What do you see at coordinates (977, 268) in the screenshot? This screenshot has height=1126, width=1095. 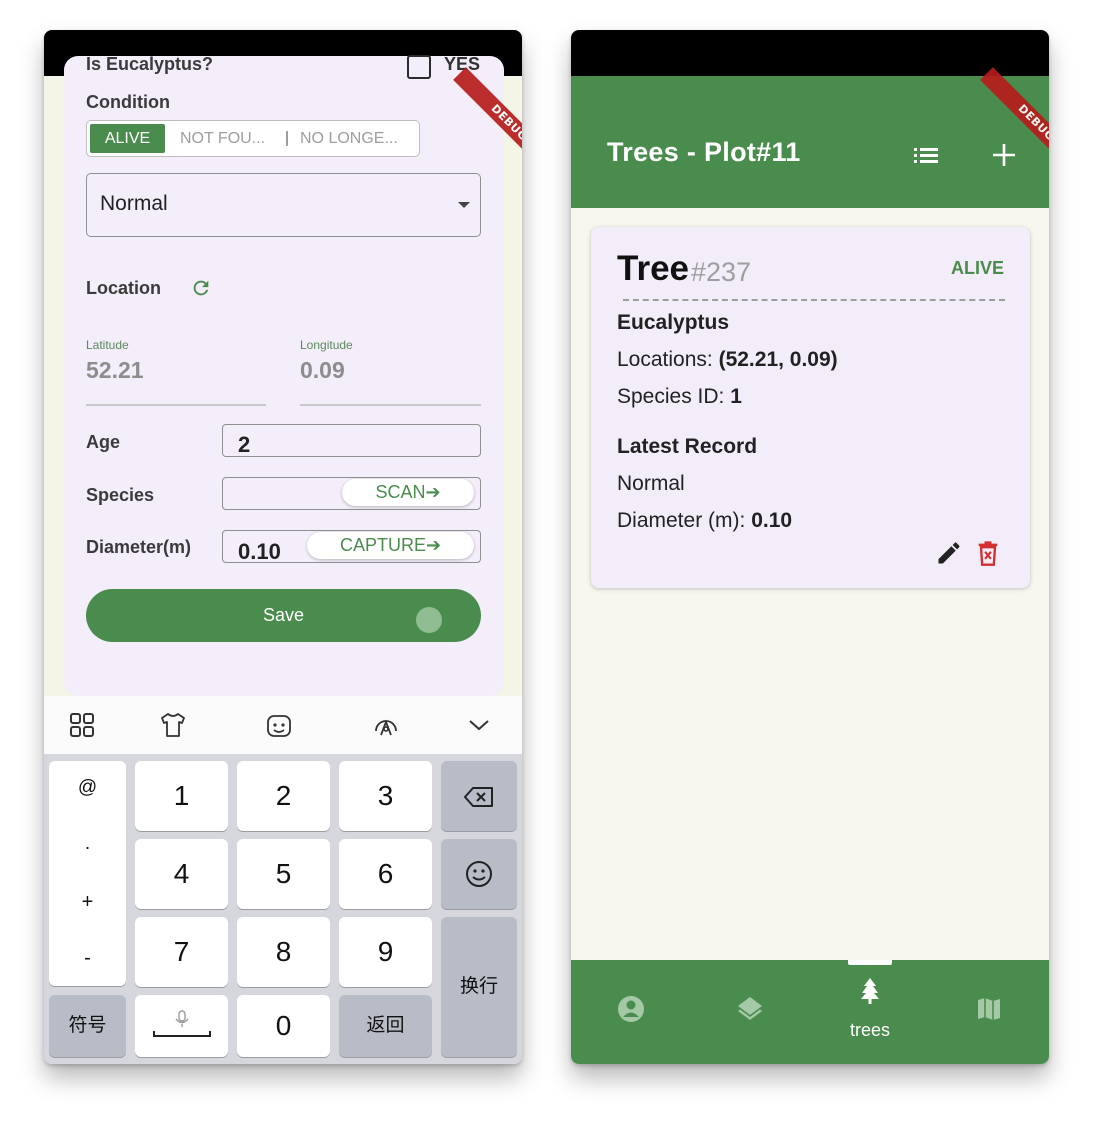 I see `status-badge: ALIVE` at bounding box center [977, 268].